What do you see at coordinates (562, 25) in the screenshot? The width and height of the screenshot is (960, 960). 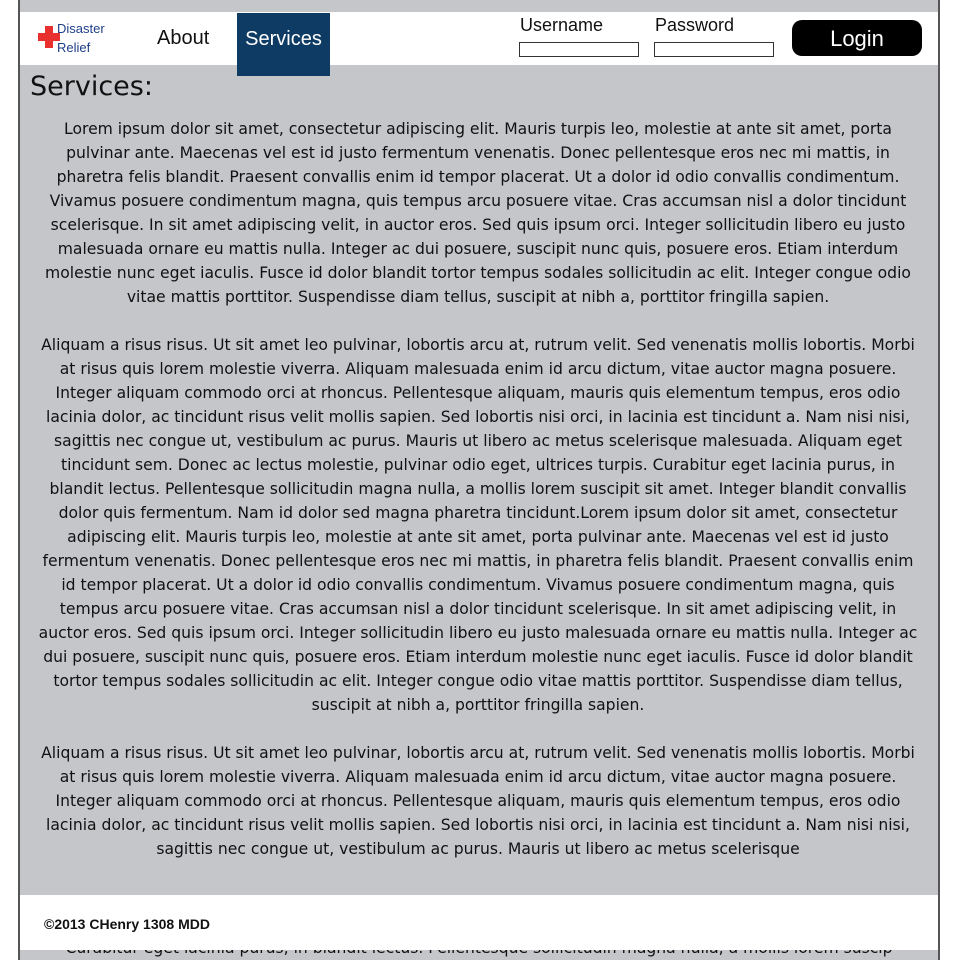 I see `username-label: Username` at bounding box center [562, 25].